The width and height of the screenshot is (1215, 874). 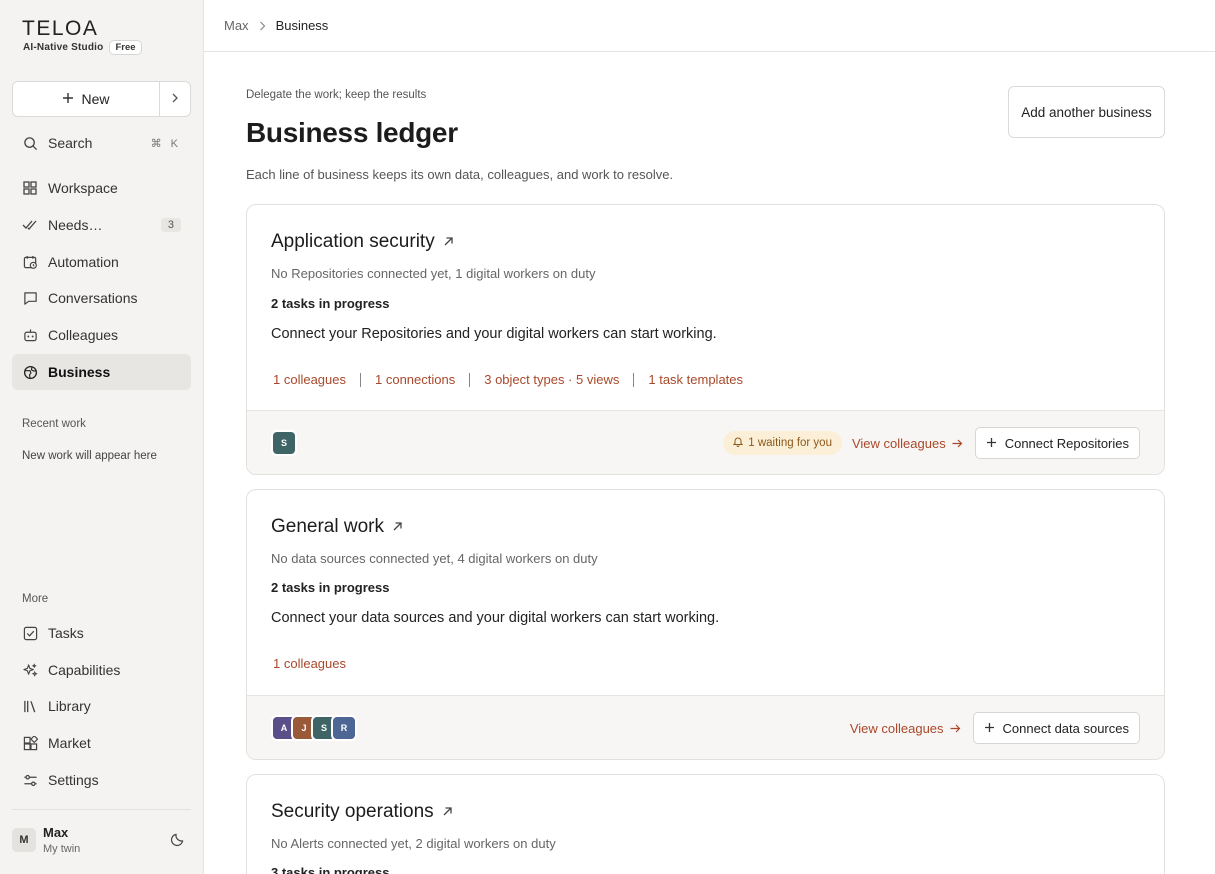 What do you see at coordinates (30, 298) in the screenshot?
I see `chat-icon` at bounding box center [30, 298].